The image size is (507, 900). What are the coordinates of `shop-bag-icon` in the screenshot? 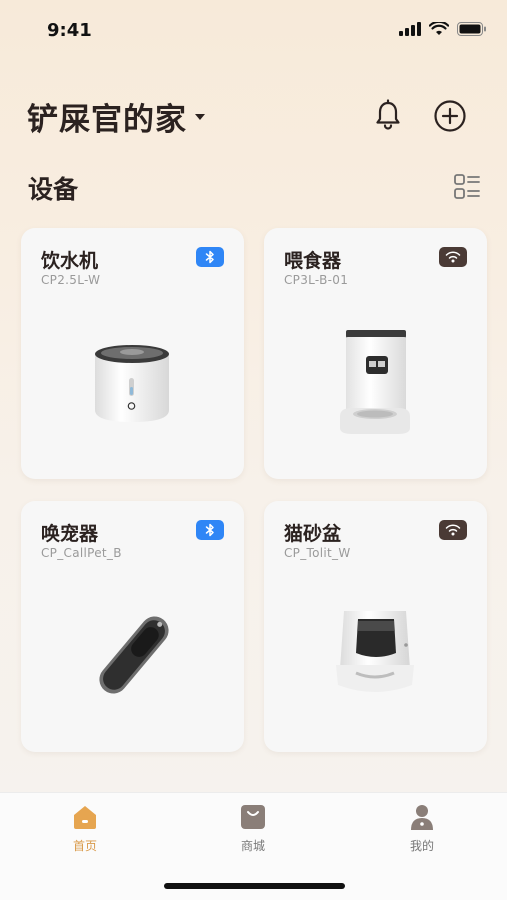 It's located at (253, 817).